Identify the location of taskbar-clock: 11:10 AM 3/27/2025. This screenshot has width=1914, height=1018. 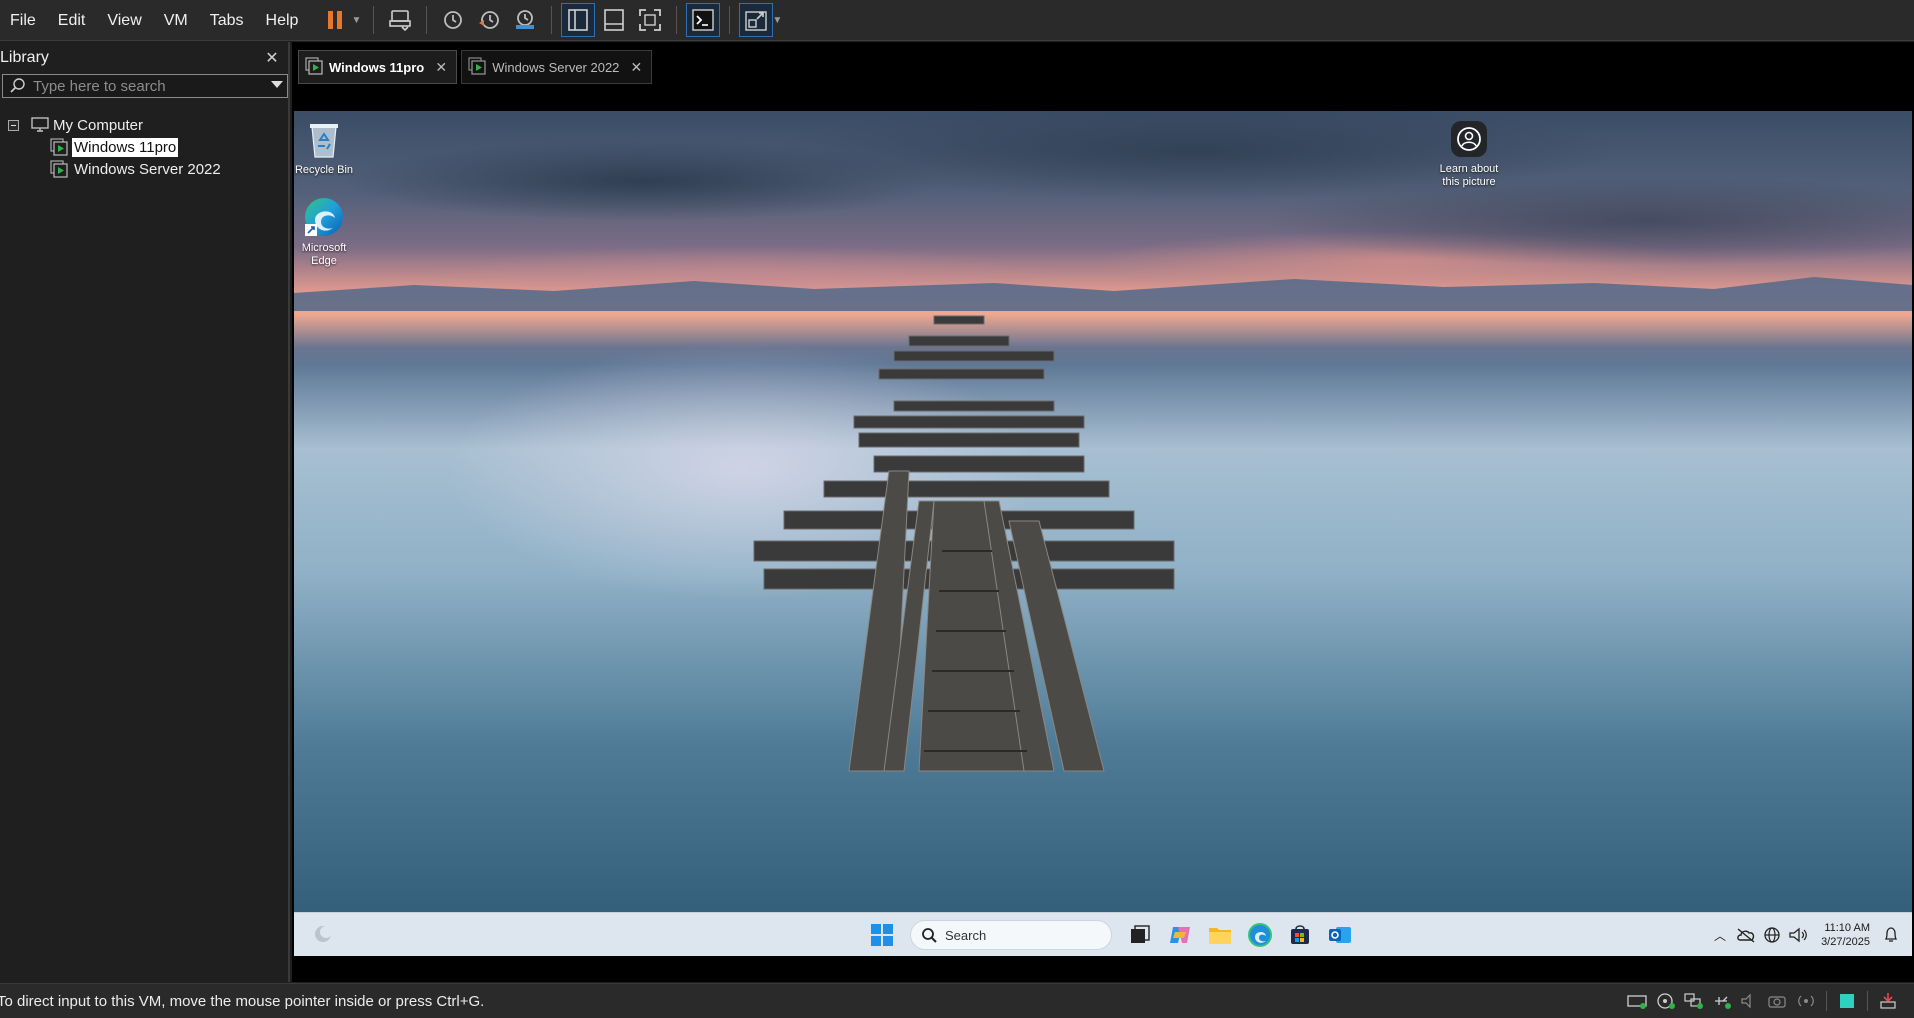
(1845, 935).